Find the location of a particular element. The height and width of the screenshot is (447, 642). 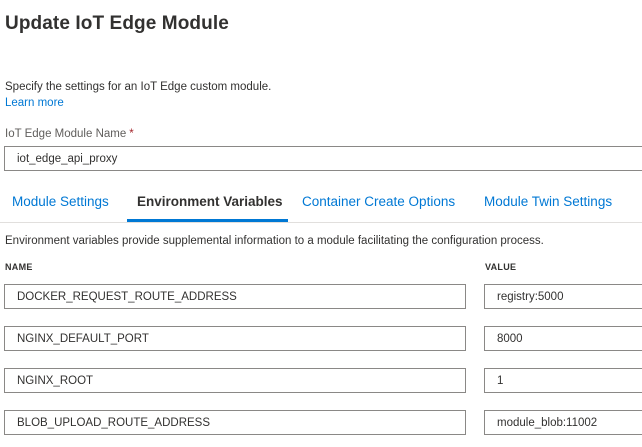

value-column-header: VALUE is located at coordinates (501, 267).